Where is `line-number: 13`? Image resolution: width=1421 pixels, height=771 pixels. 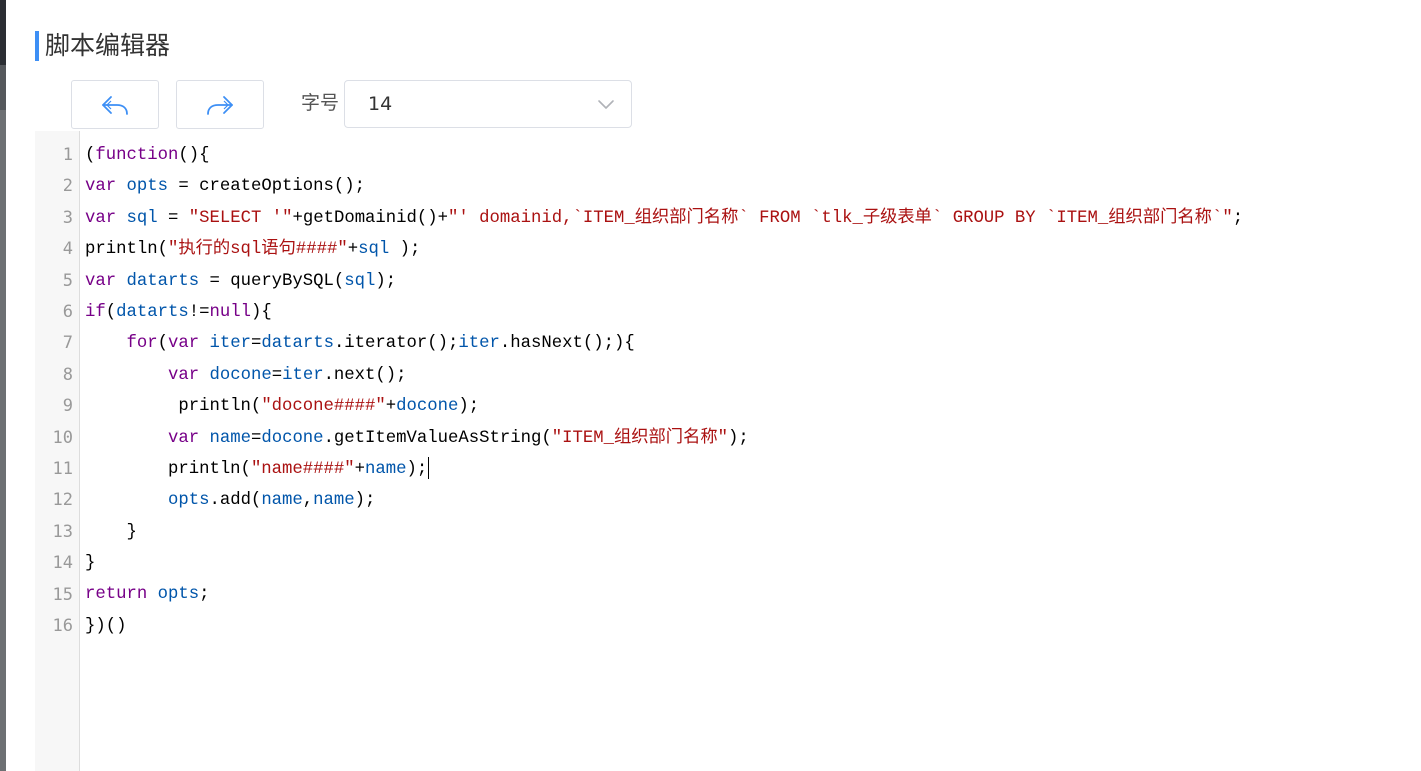 line-number: 13 is located at coordinates (62, 531).